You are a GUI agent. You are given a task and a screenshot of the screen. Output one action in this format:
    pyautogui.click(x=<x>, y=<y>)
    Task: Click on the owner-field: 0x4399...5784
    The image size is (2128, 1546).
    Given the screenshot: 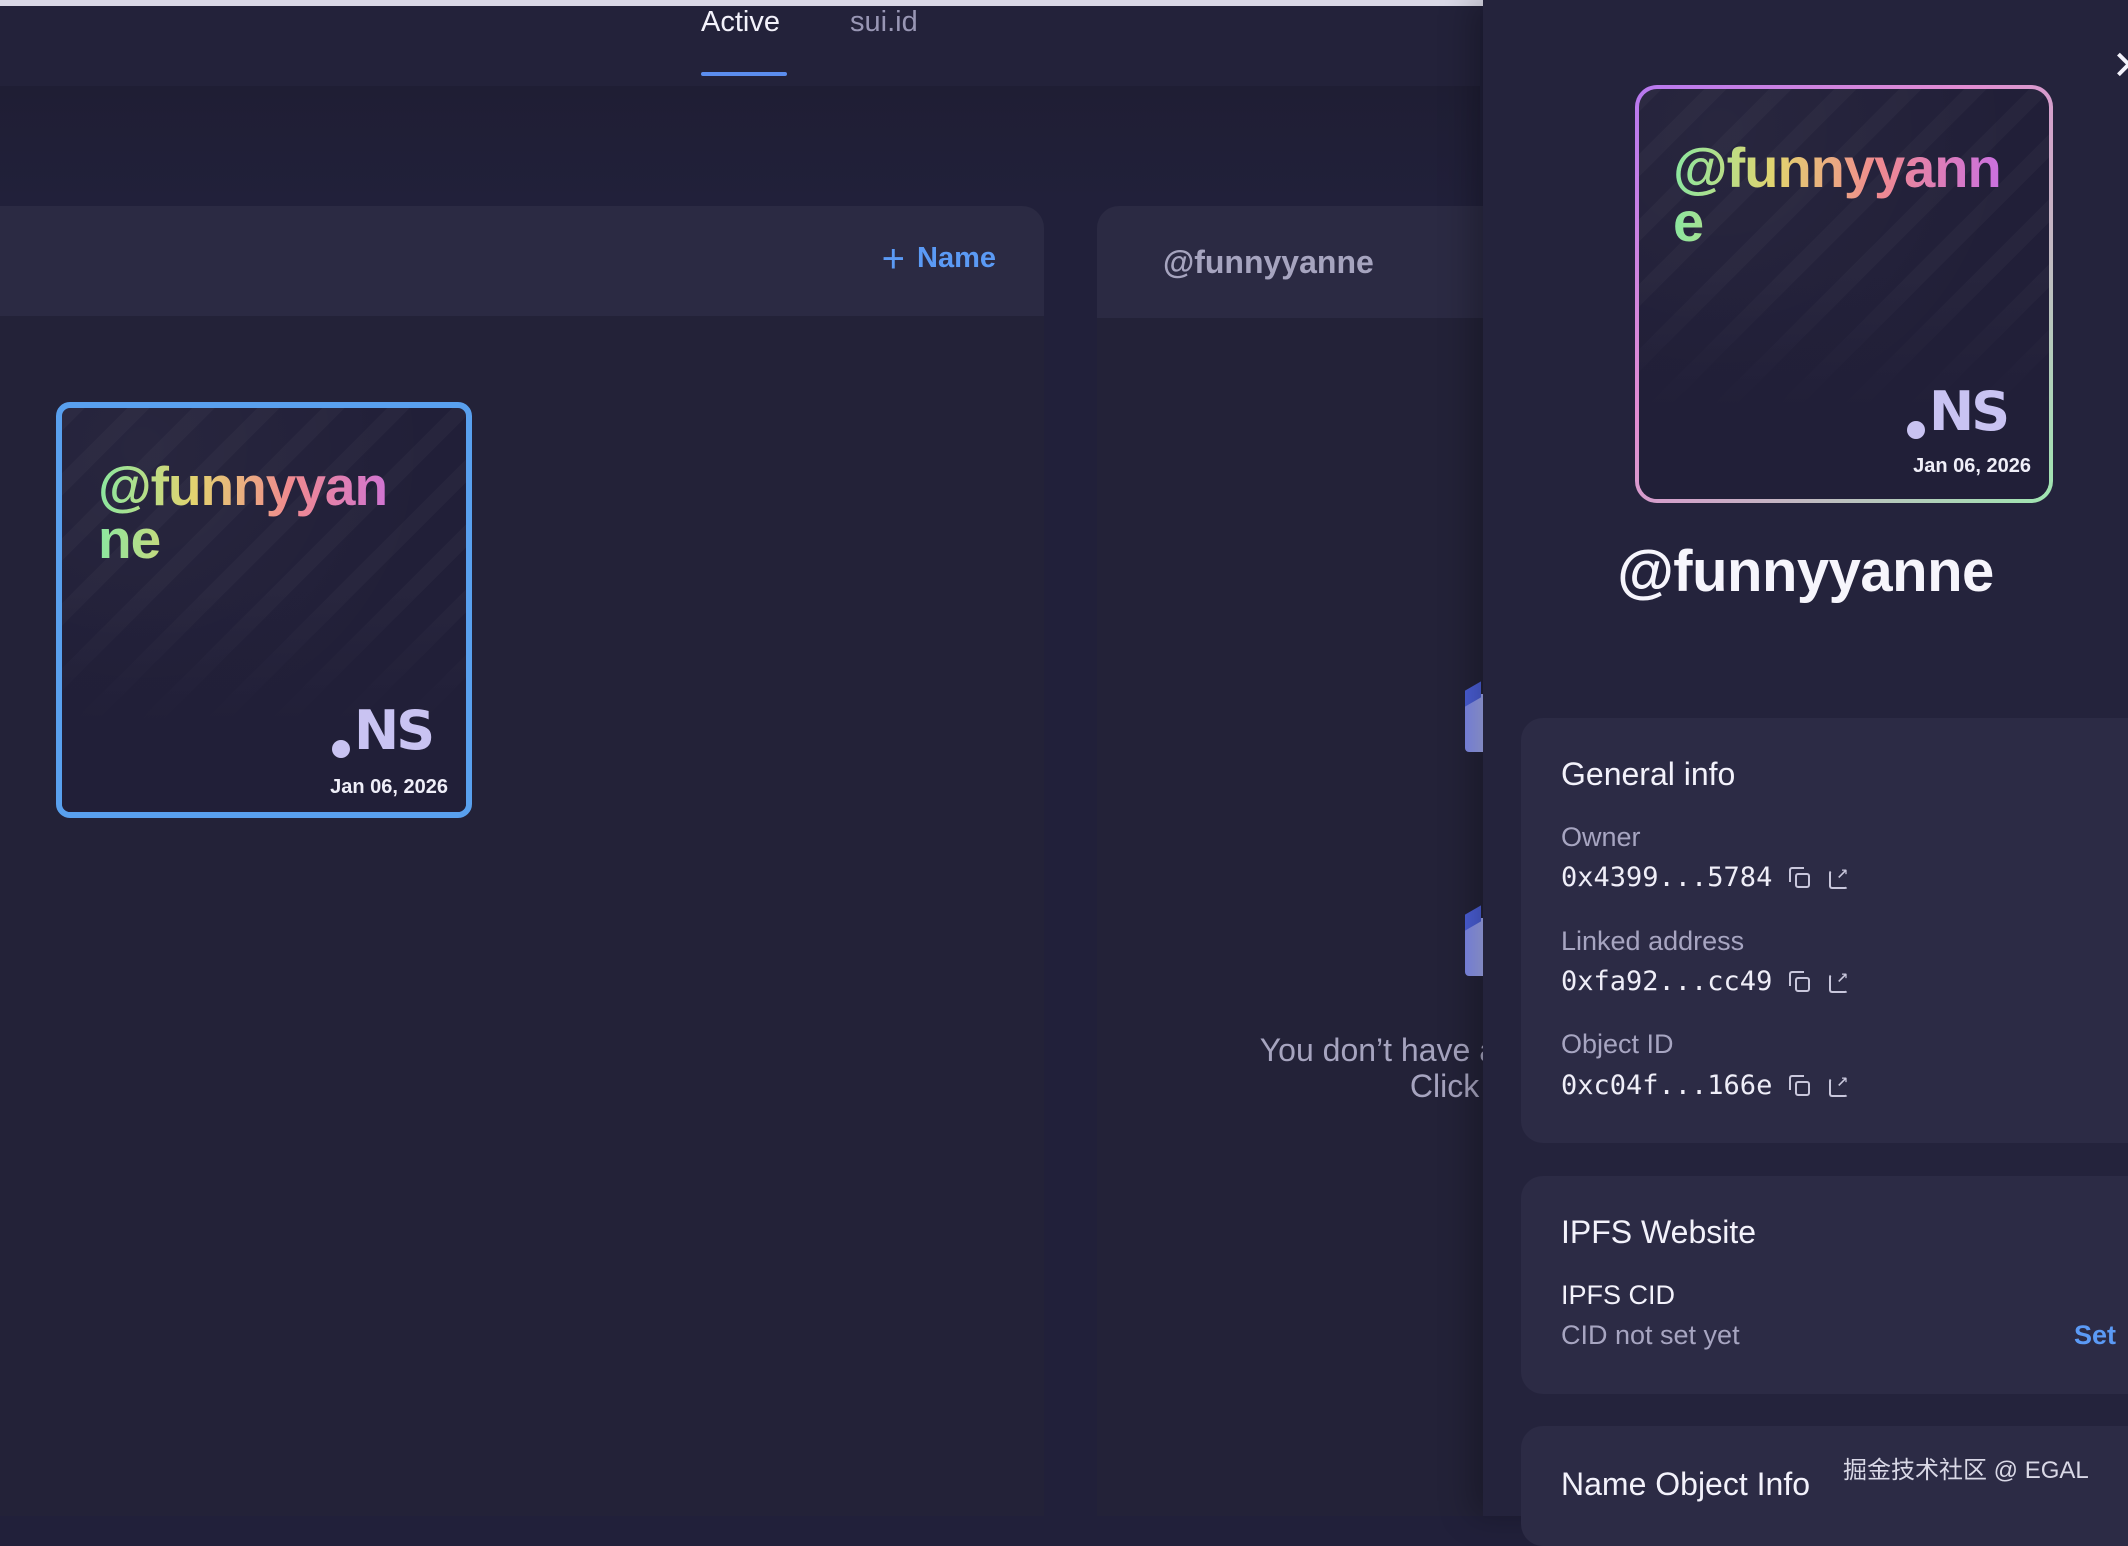 What is the action you would take?
    pyautogui.click(x=1706, y=876)
    